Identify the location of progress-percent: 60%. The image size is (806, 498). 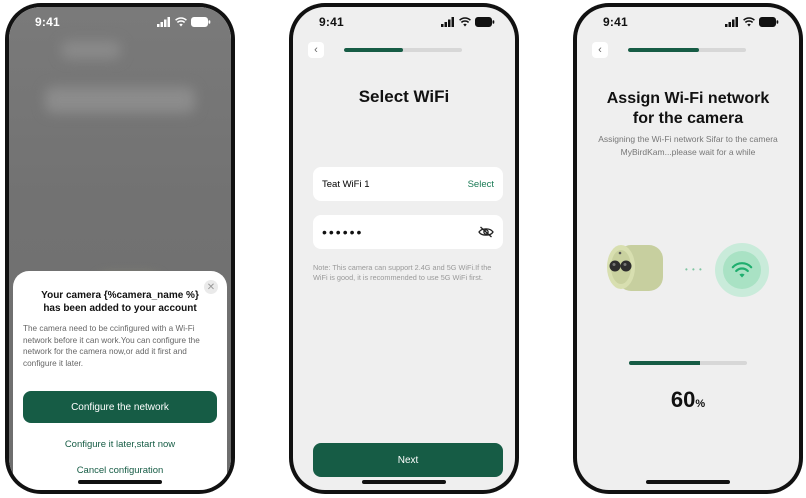
(688, 400).